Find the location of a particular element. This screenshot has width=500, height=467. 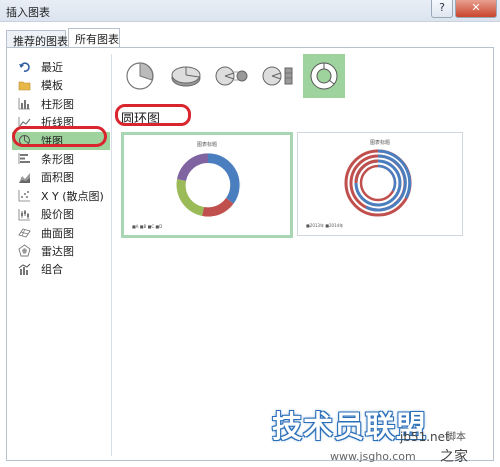

doughnut-preview-1: 图表标题 ■A ■B ■C ■D is located at coordinates (207, 185).